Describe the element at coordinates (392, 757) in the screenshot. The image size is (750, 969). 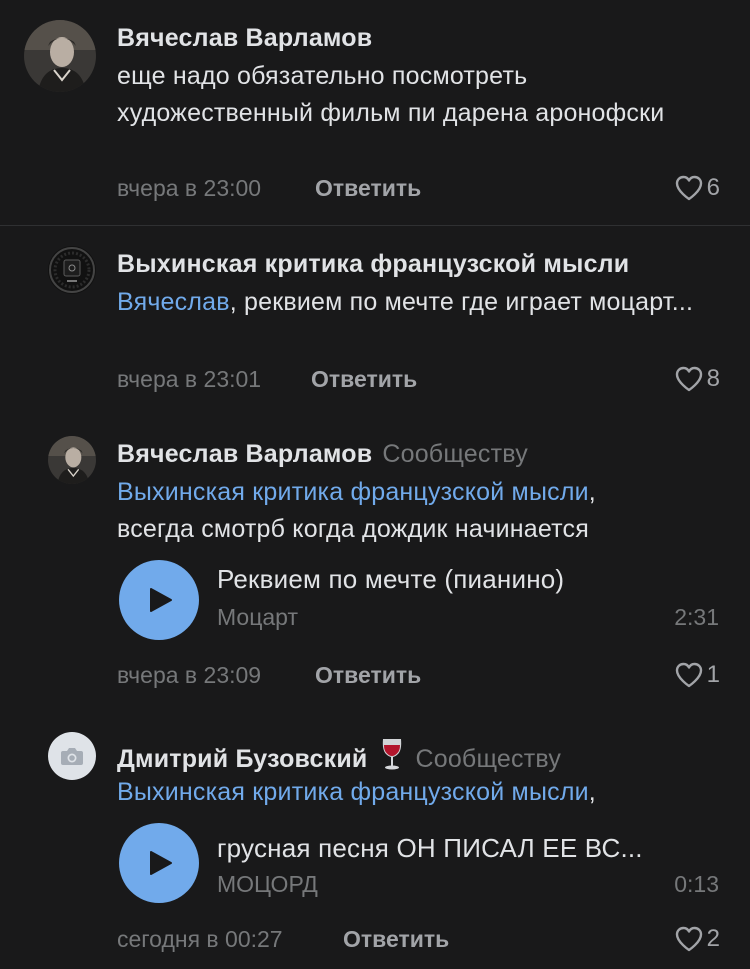
I see `wine-glass-icon` at that location.